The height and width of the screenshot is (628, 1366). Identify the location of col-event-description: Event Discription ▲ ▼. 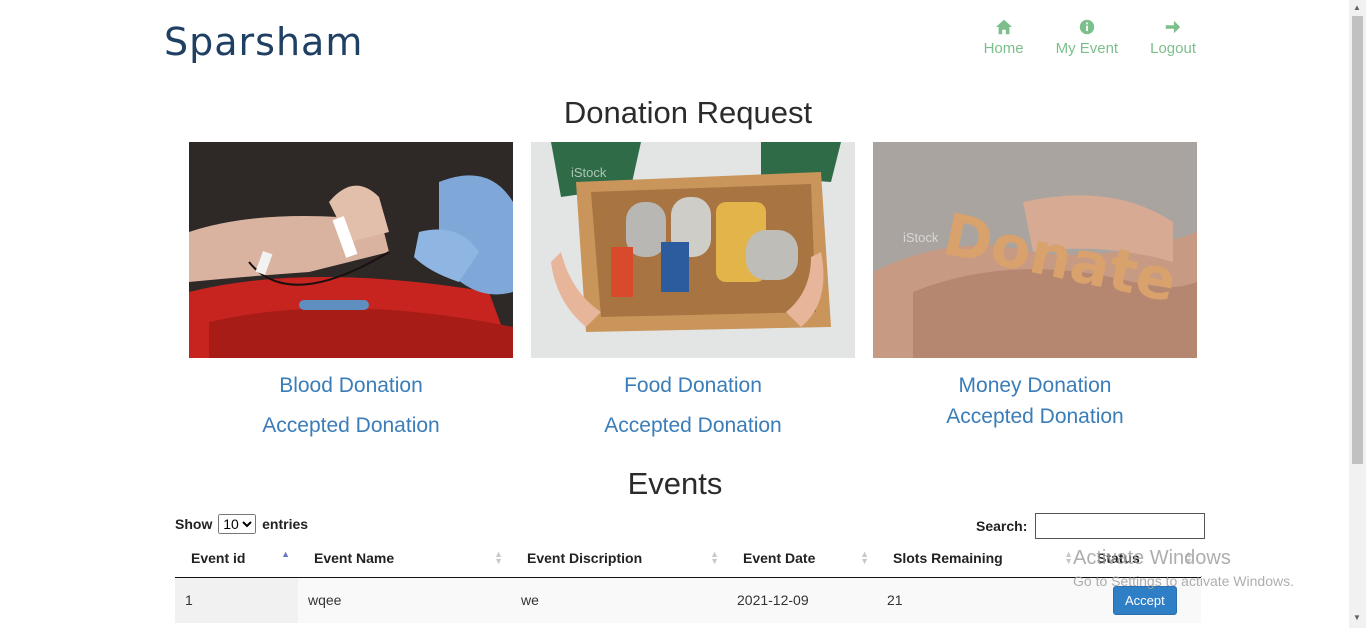
(619, 559).